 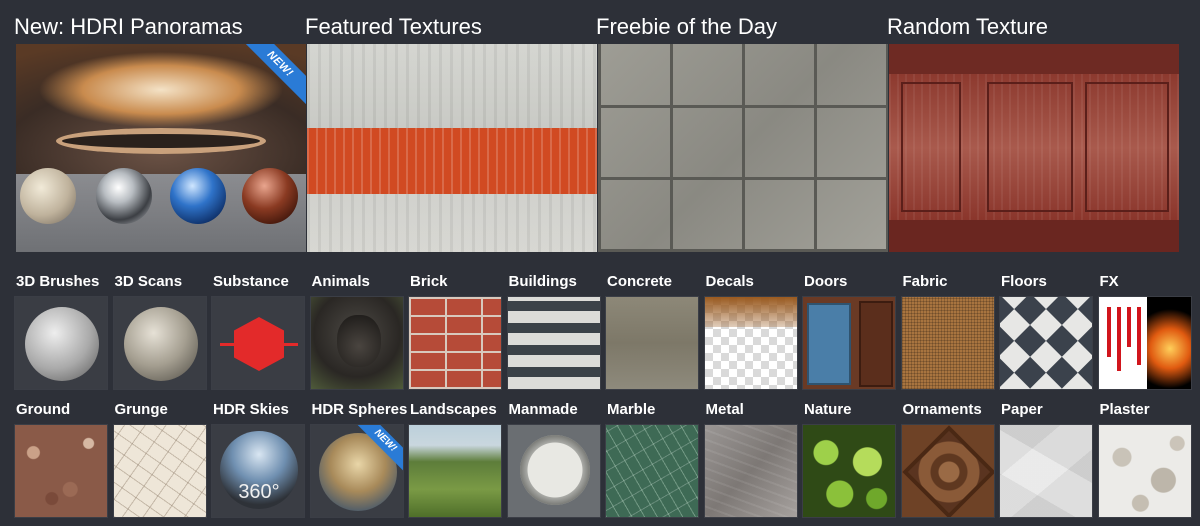 I want to click on brick-texture, so click(x=455, y=343).